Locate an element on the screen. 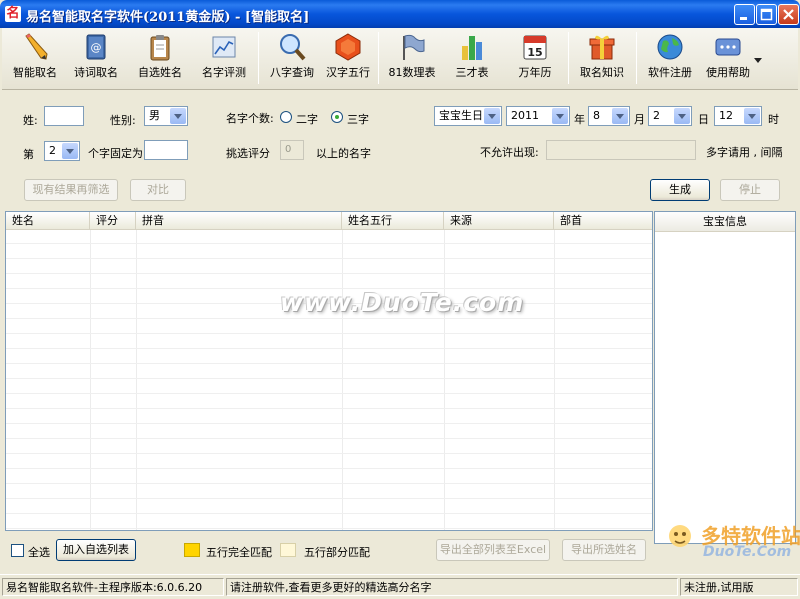 The image size is (800, 599). full-match-label: 五行完全匹配 is located at coordinates (239, 552).